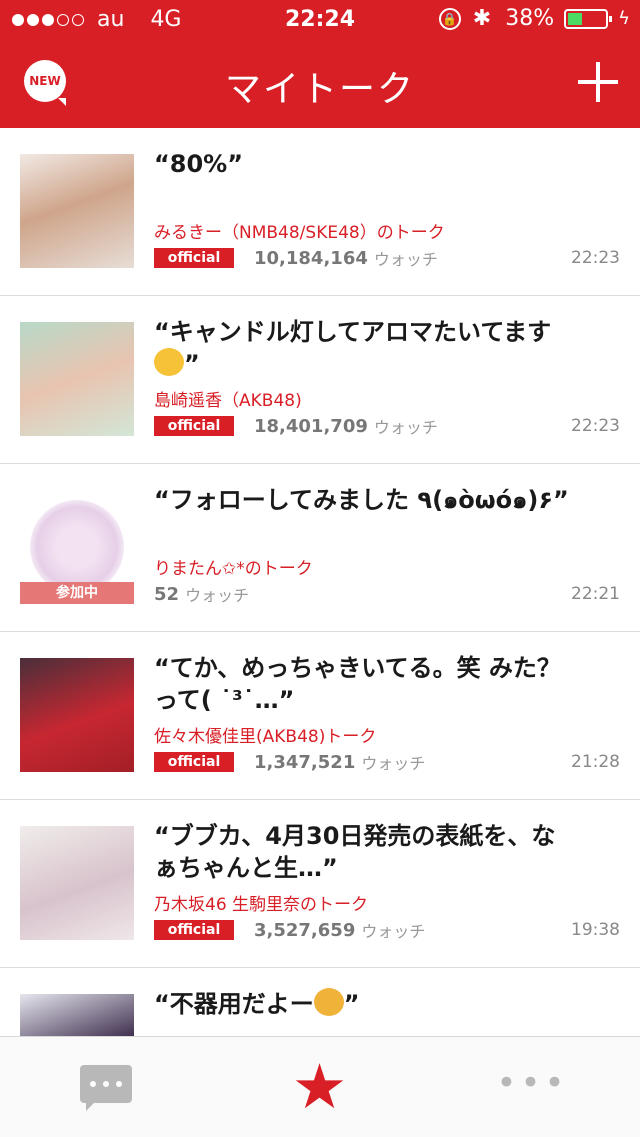 This screenshot has height=1137, width=640. What do you see at coordinates (595, 762) in the screenshot?
I see `talk-time: 21:28` at bounding box center [595, 762].